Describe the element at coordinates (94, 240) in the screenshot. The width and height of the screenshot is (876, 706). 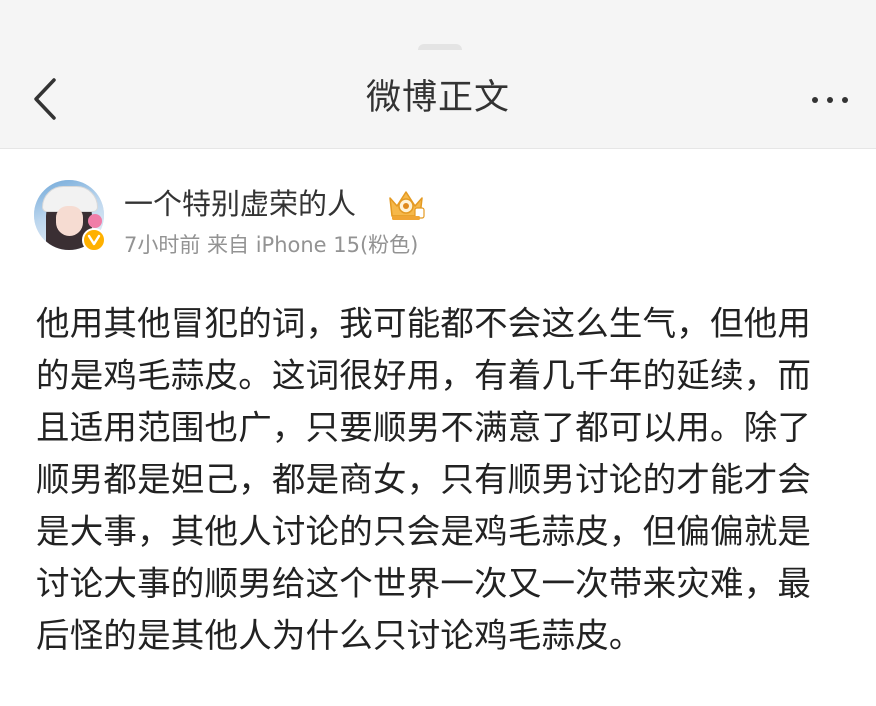
I see `verified-v-icon` at that location.